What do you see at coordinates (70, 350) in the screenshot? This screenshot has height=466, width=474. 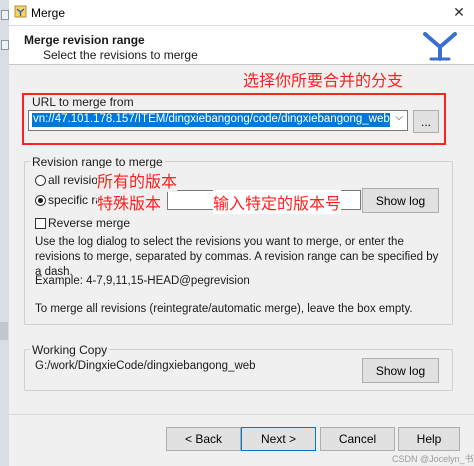 I see `working-copy-label: Working Copy` at bounding box center [70, 350].